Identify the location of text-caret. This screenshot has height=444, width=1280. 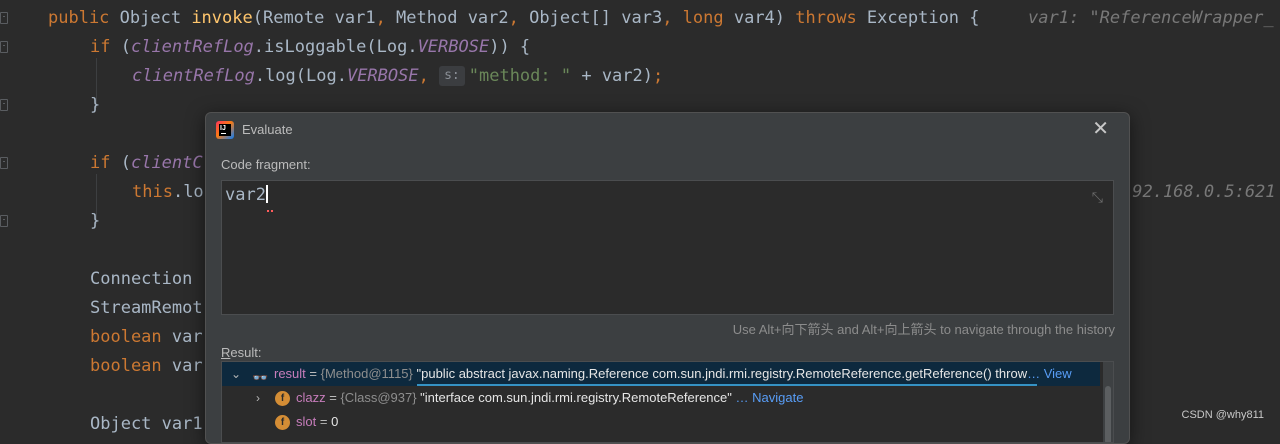
(266, 194).